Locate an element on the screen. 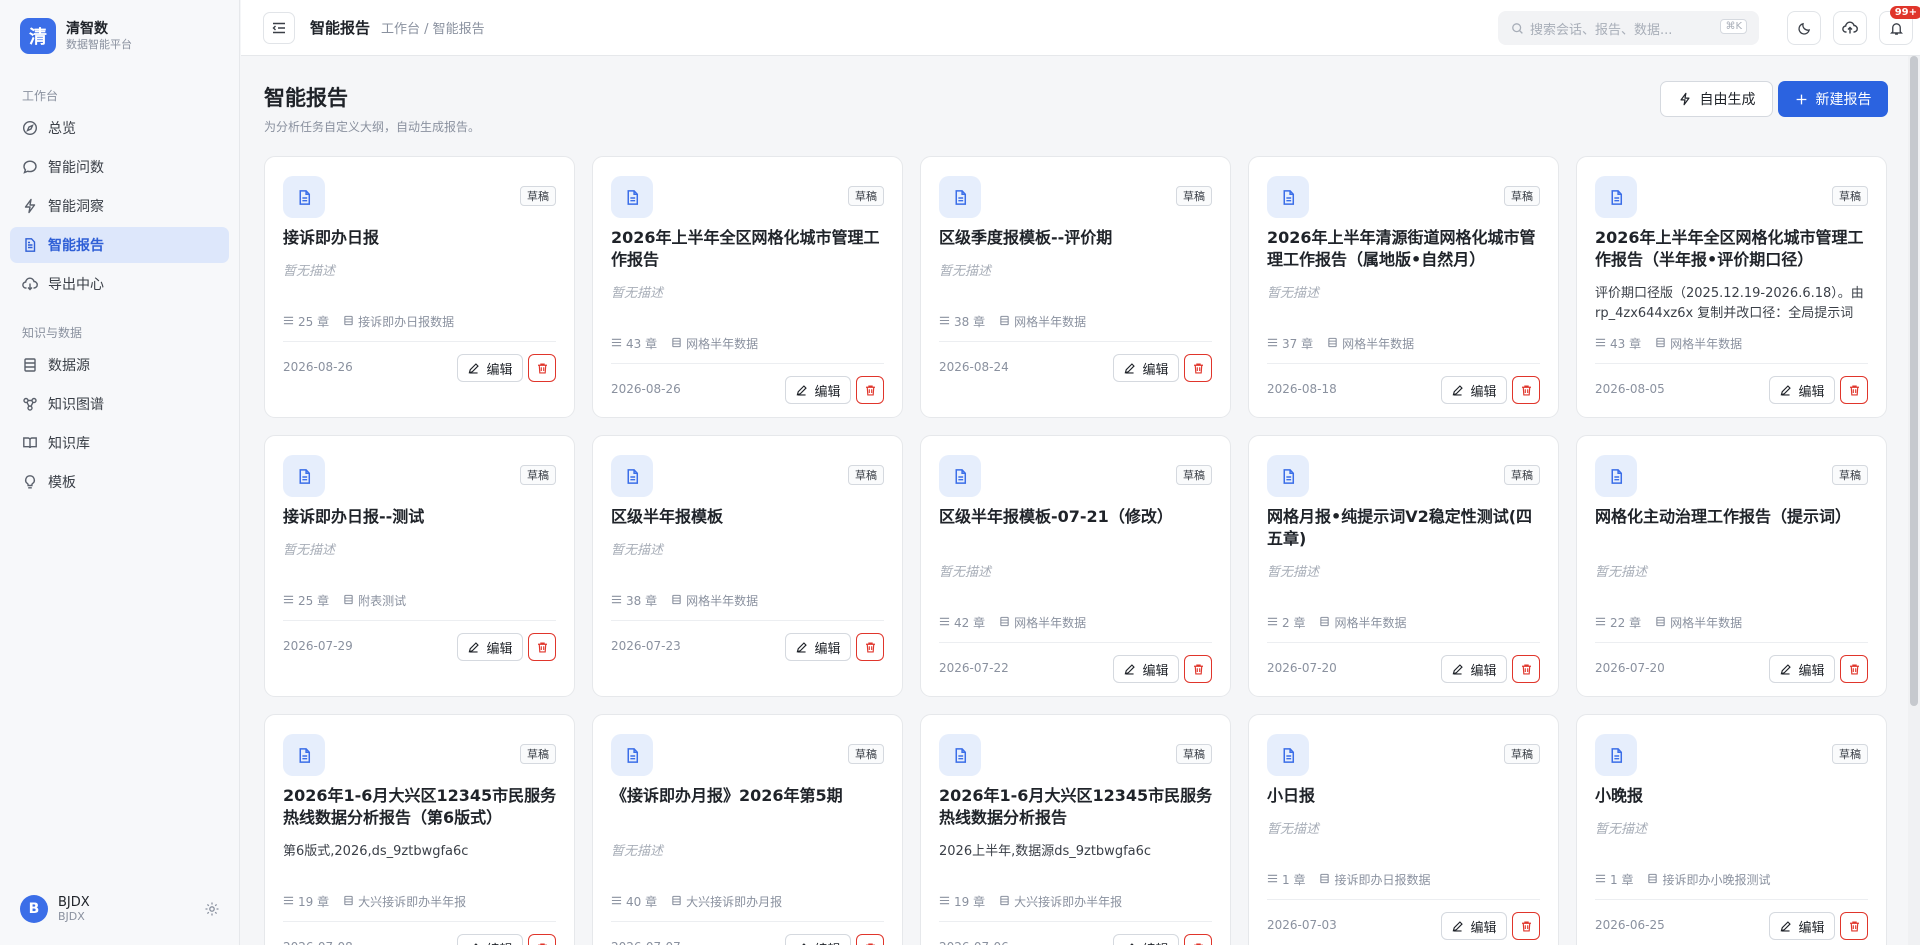 The height and width of the screenshot is (945, 1920). sidebar-item-templates: 模板 is located at coordinates (119, 482).